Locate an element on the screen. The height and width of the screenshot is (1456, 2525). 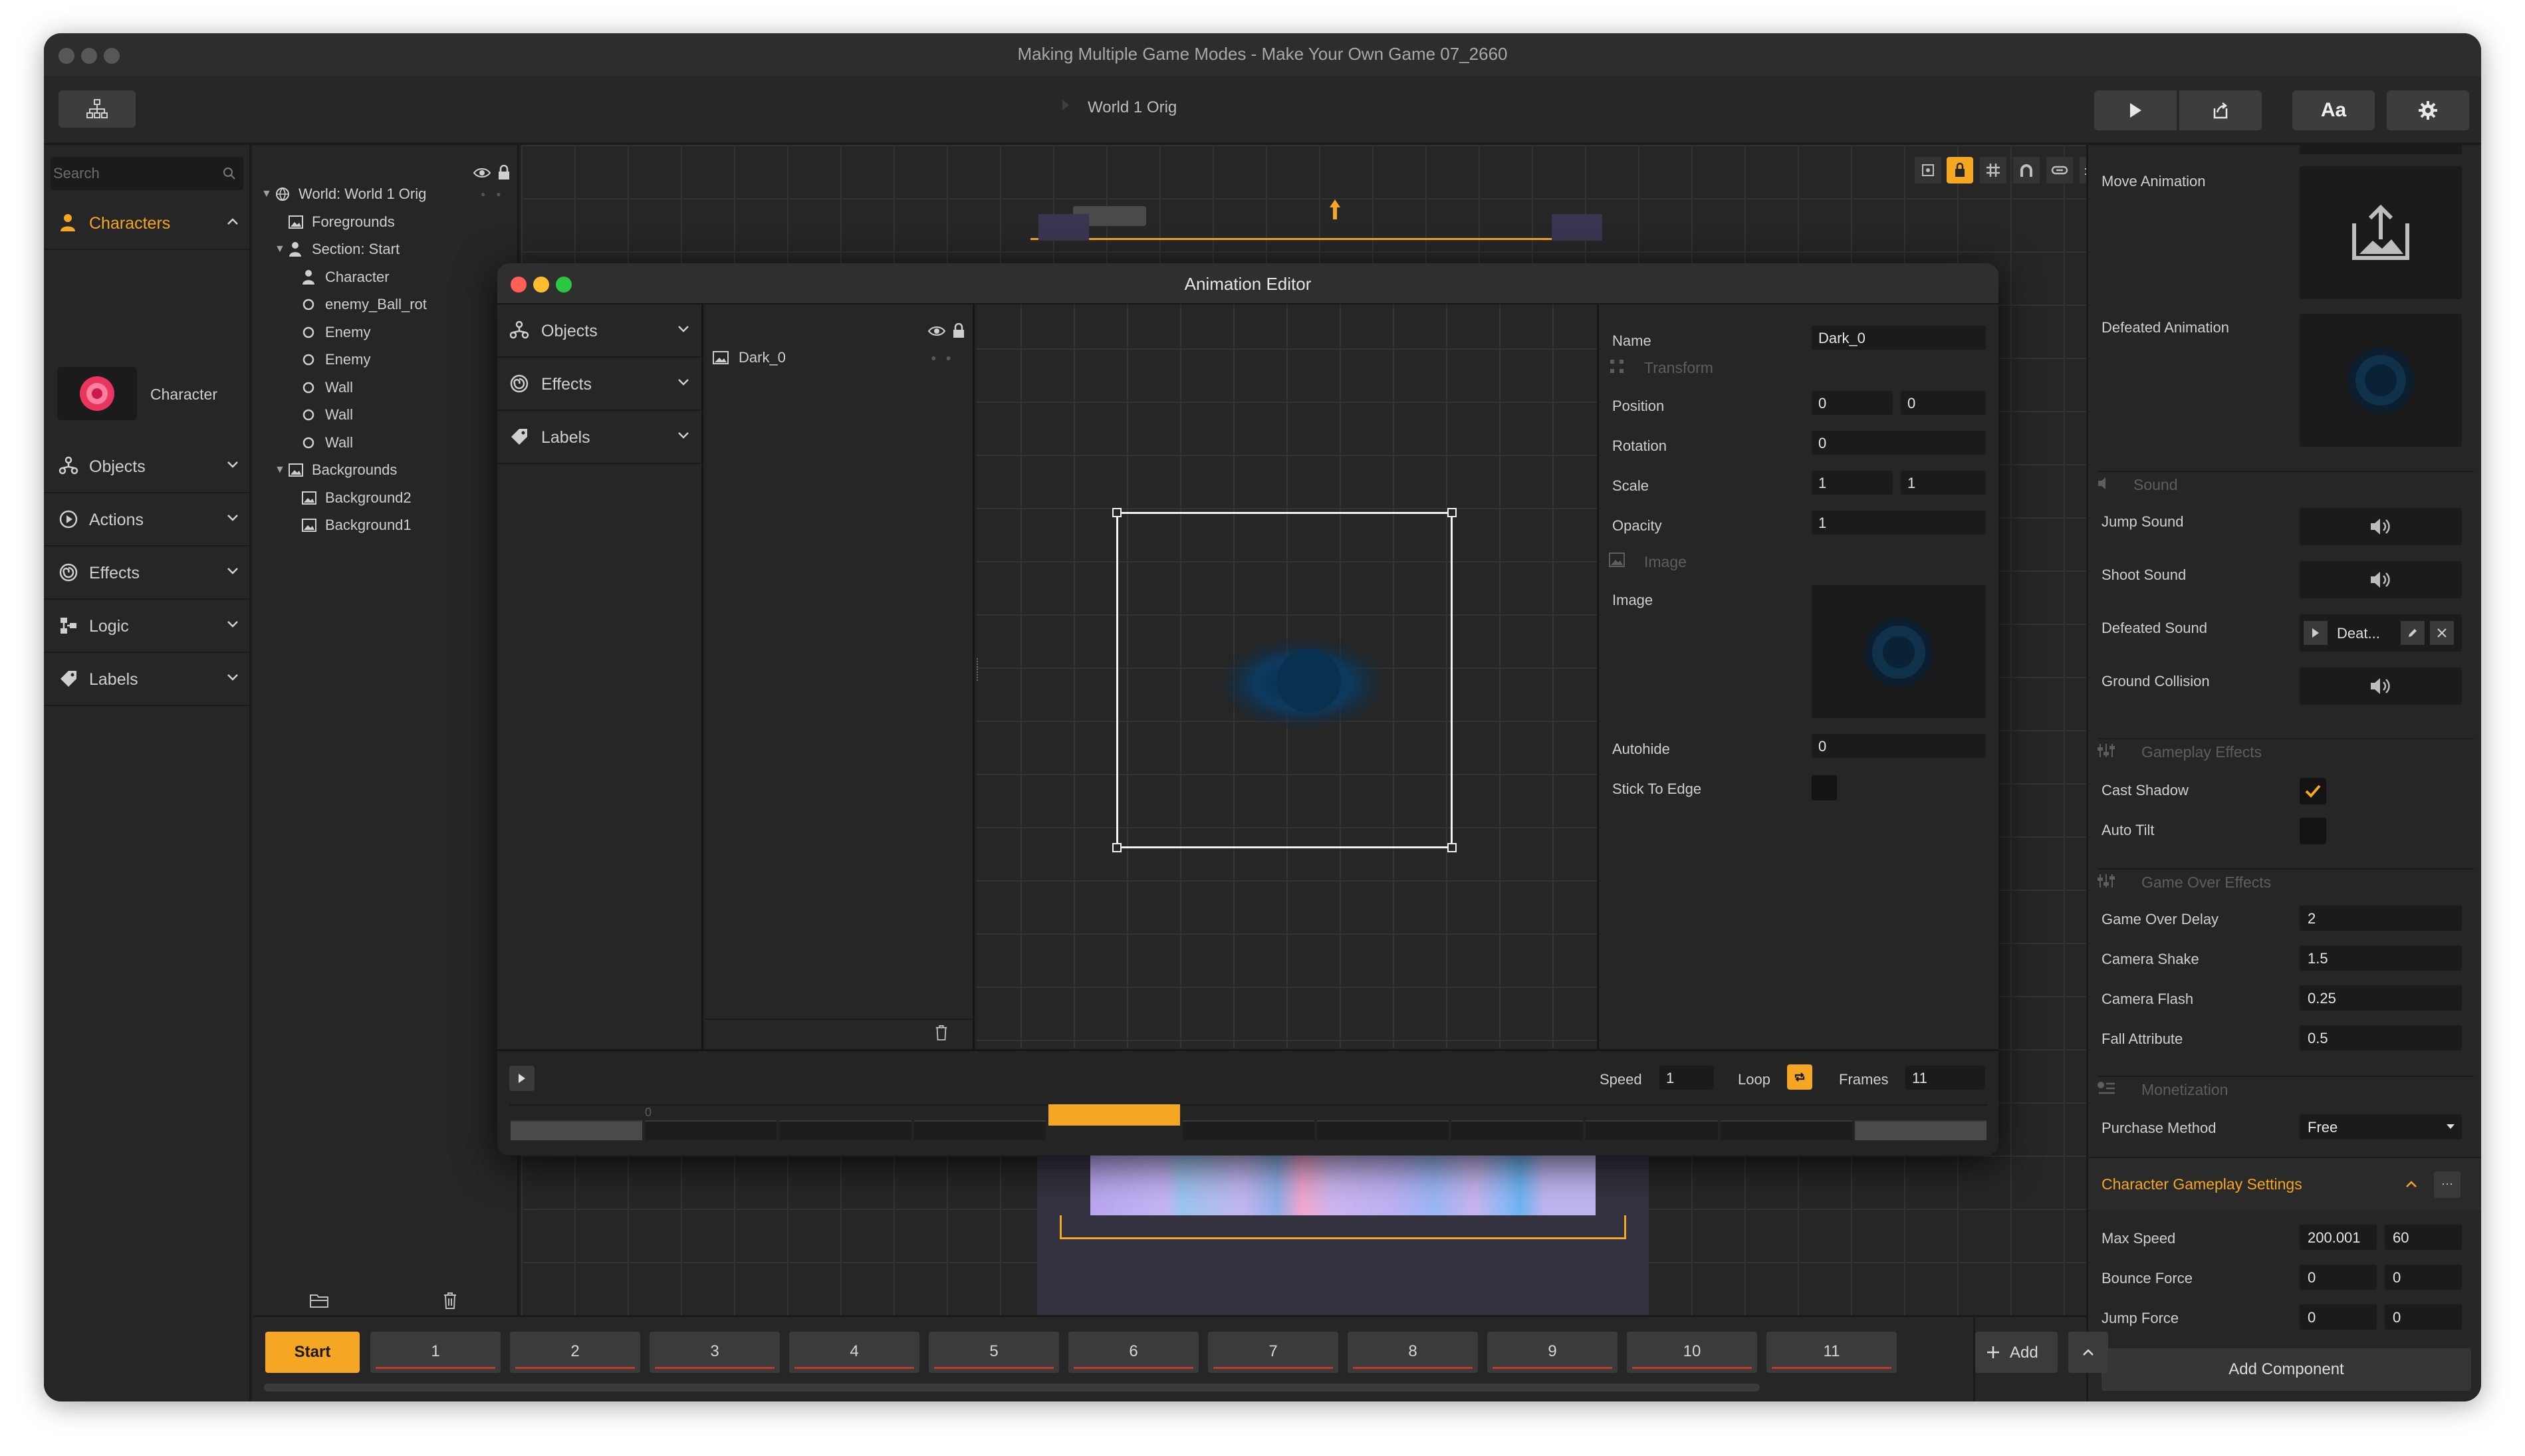
debug-toggle is located at coordinates (2083, 170).